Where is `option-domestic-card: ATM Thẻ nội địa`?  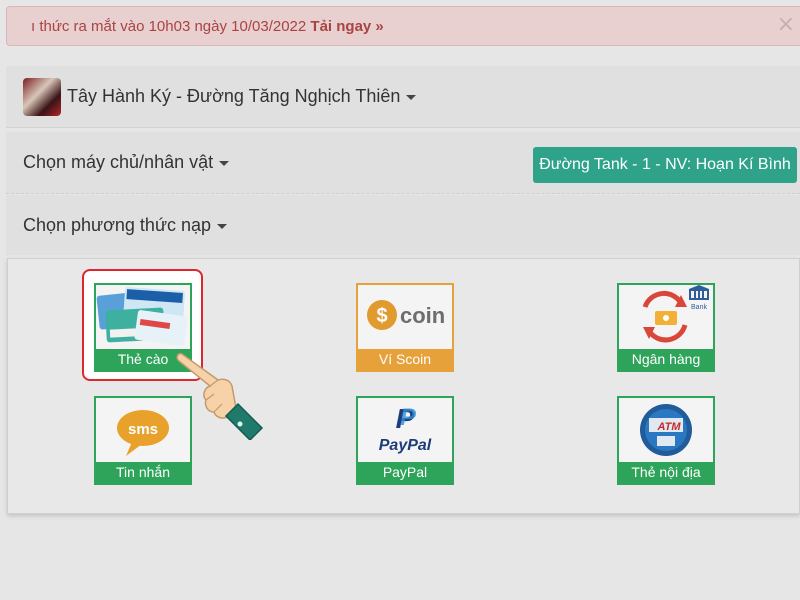
option-domestic-card: ATM Thẻ nội địa is located at coordinates (666, 440).